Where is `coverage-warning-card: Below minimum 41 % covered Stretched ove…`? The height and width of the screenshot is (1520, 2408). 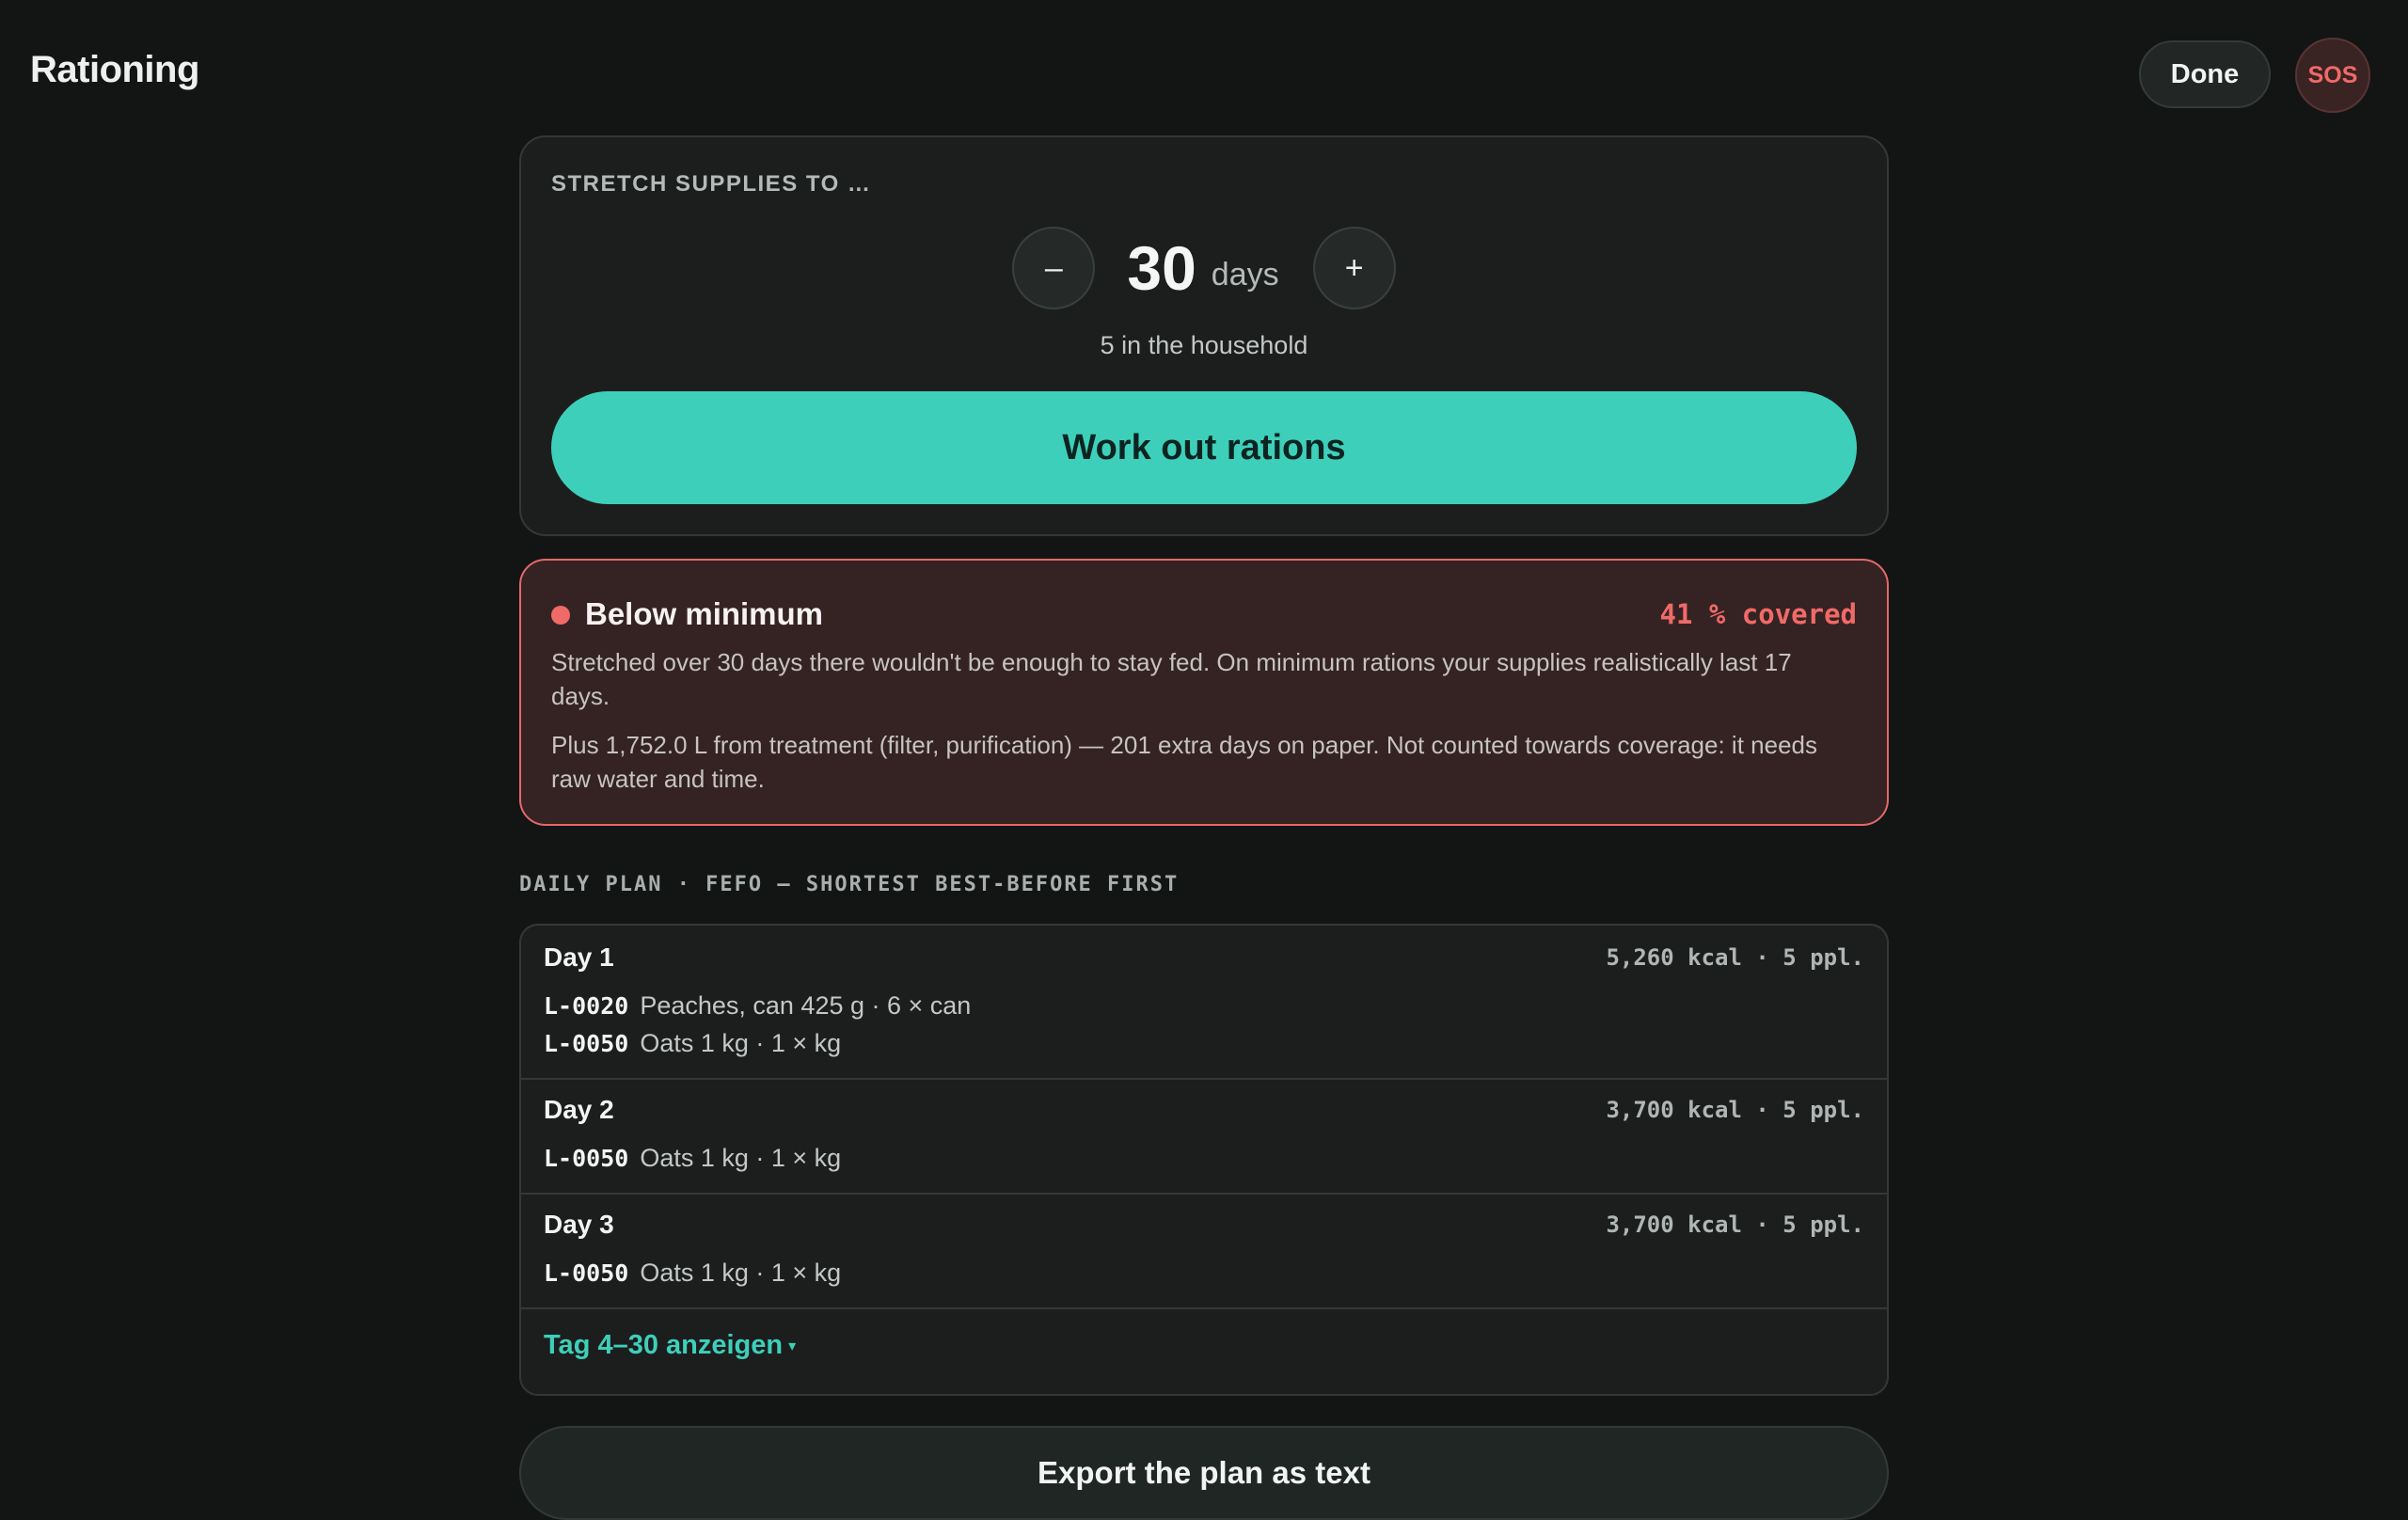
coverage-warning-card: Below minimum 41 % covered Stretched ove… is located at coordinates (1204, 692).